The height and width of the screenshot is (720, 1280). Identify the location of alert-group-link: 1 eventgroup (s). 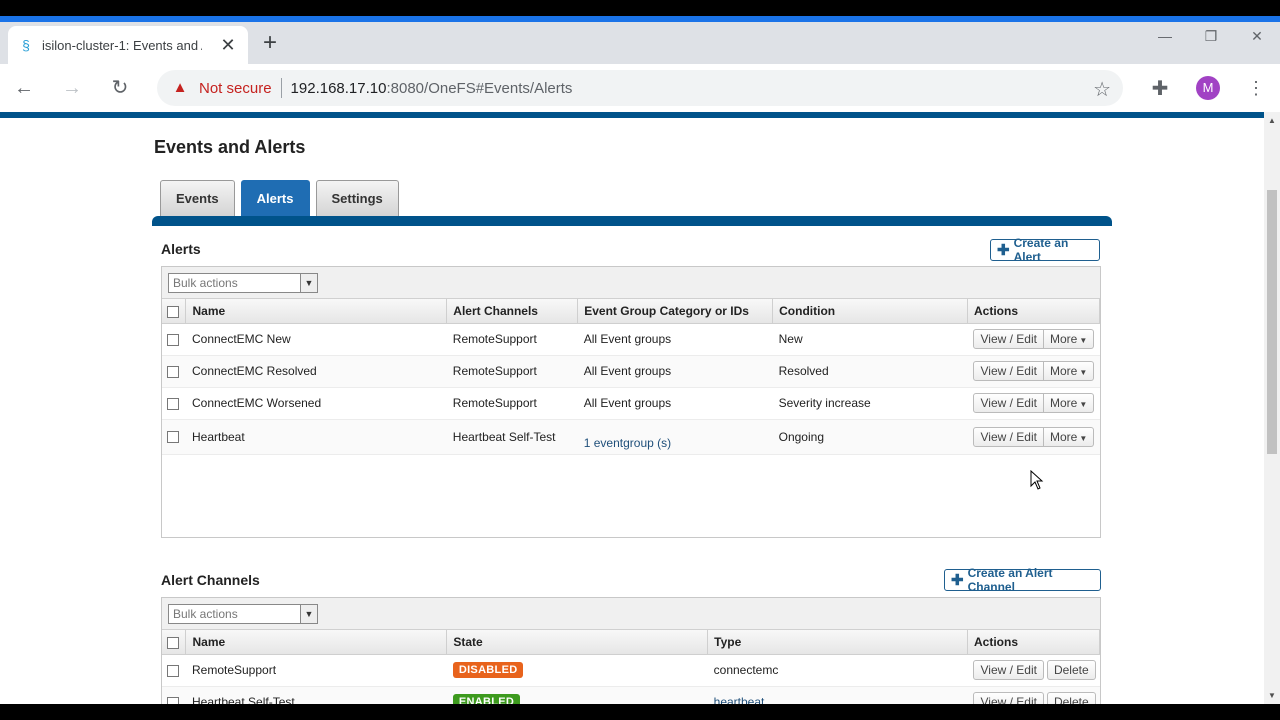
(675, 437).